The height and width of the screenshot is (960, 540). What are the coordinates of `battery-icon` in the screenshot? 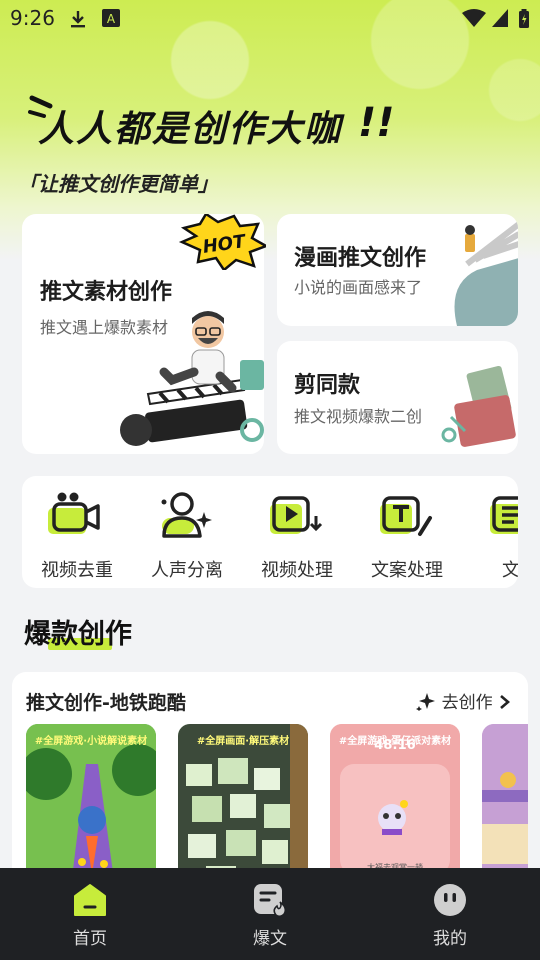 It's located at (524, 18).